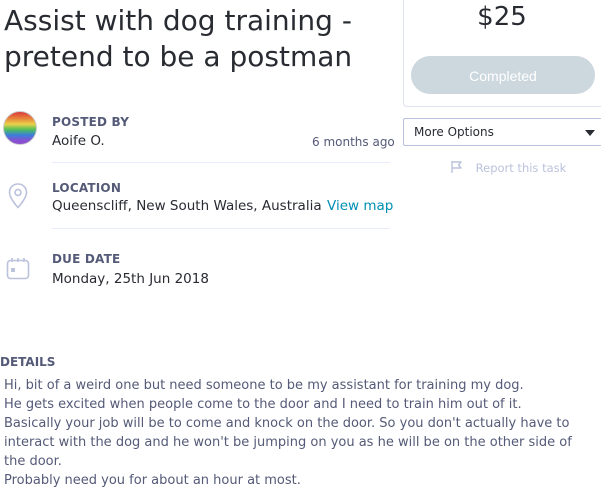 This screenshot has width=601, height=501. Describe the element at coordinates (86, 259) in the screenshot. I see `due-date-label: DUE DATE` at that location.